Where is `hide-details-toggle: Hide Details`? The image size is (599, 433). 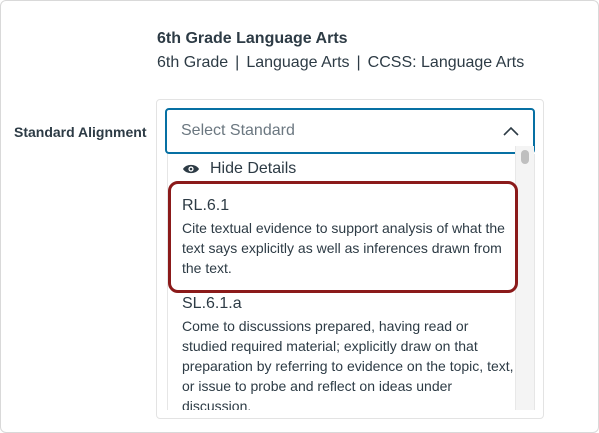
hide-details-toggle: Hide Details is located at coordinates (239, 169).